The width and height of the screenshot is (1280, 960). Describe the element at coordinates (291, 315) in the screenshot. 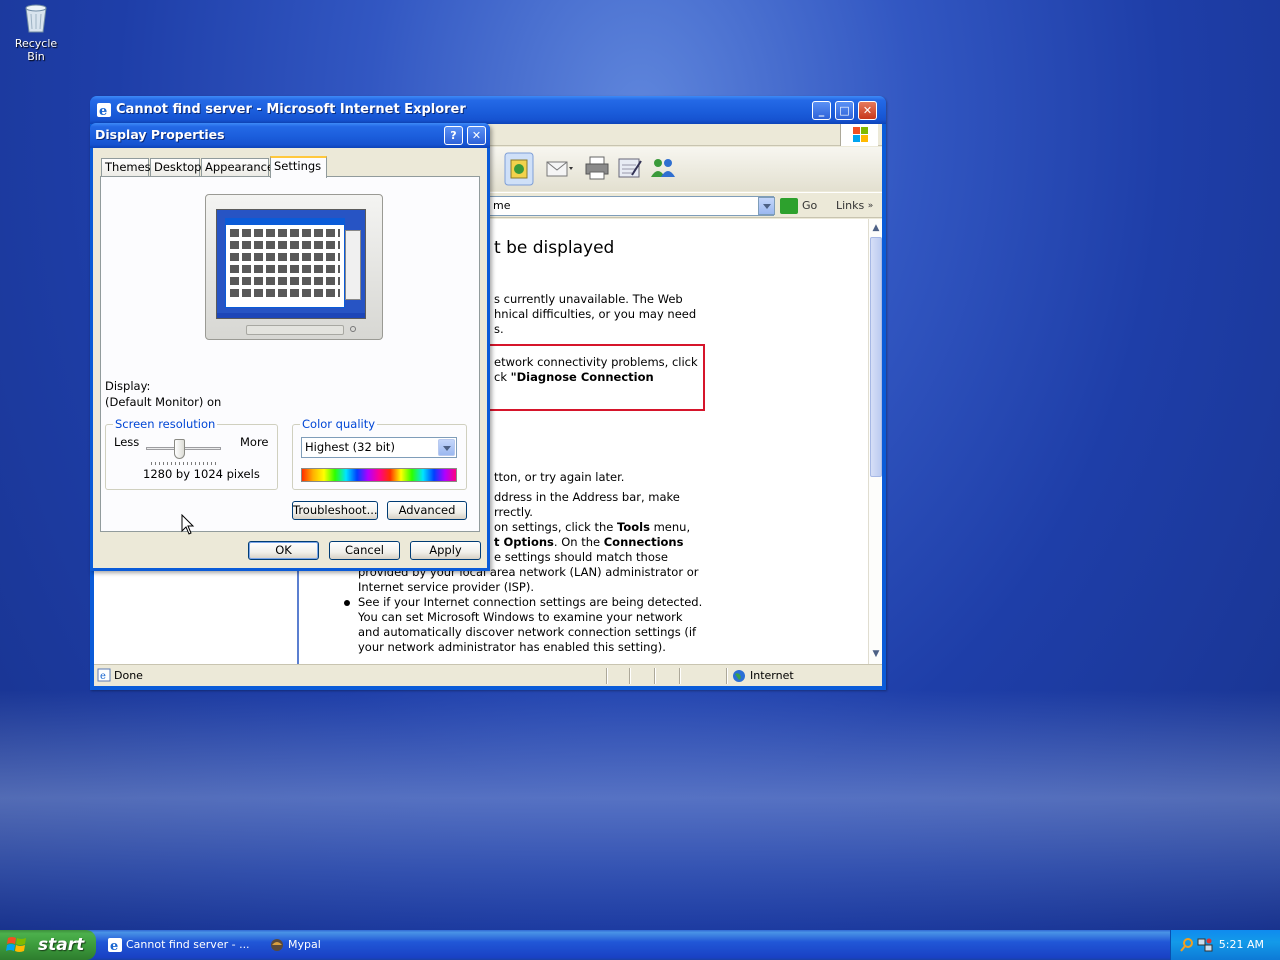

I see `preview-taskbar` at that location.